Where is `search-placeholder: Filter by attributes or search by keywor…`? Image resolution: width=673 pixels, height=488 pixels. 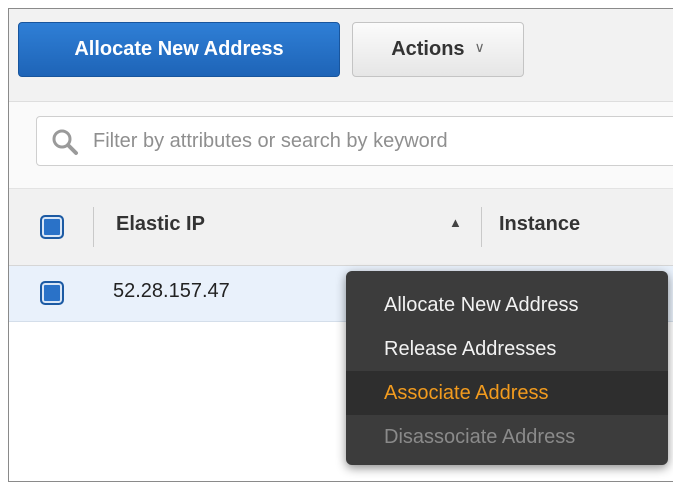 search-placeholder: Filter by attributes or search by keywor… is located at coordinates (270, 141).